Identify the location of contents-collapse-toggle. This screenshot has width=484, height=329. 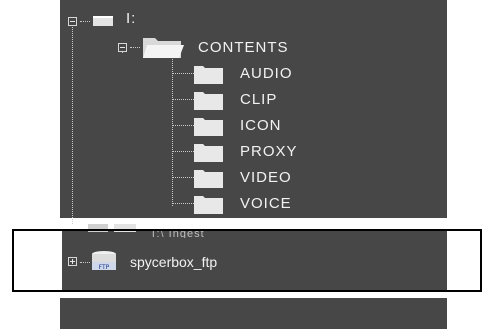
(122, 47).